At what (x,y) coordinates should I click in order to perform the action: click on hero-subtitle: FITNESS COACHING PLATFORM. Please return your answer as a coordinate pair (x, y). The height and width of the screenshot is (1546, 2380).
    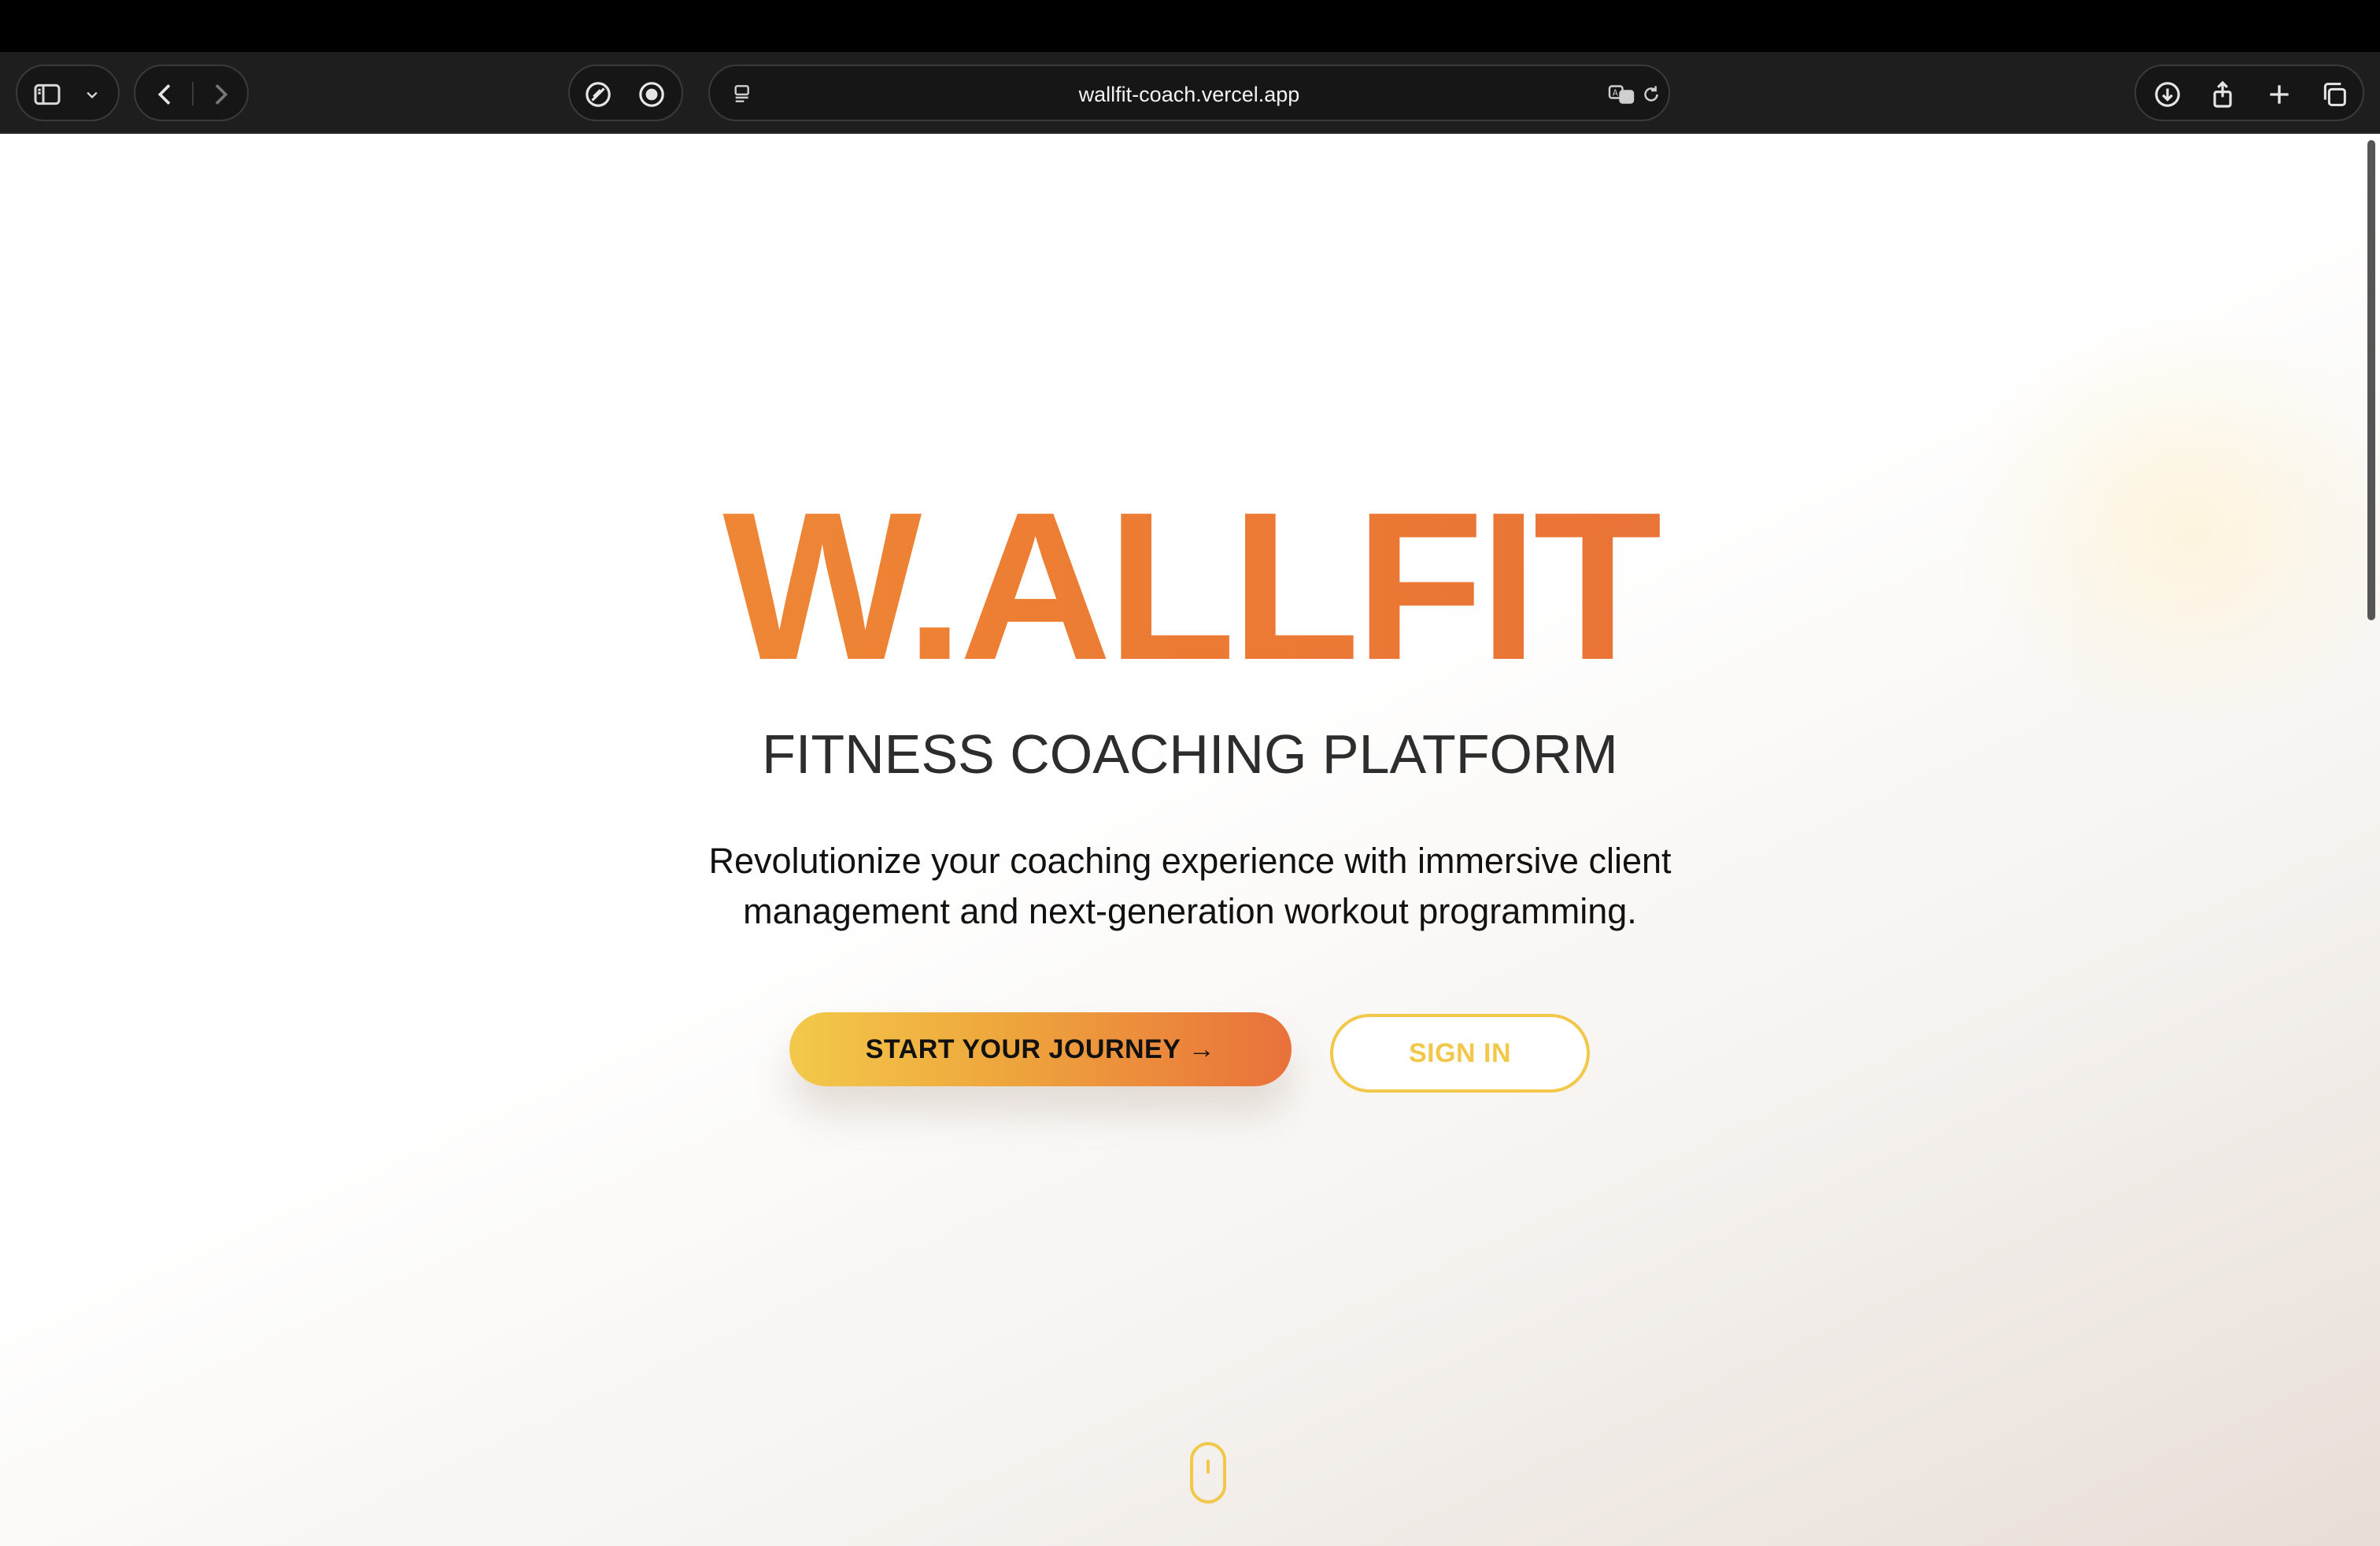
    Looking at the image, I should click on (1190, 754).